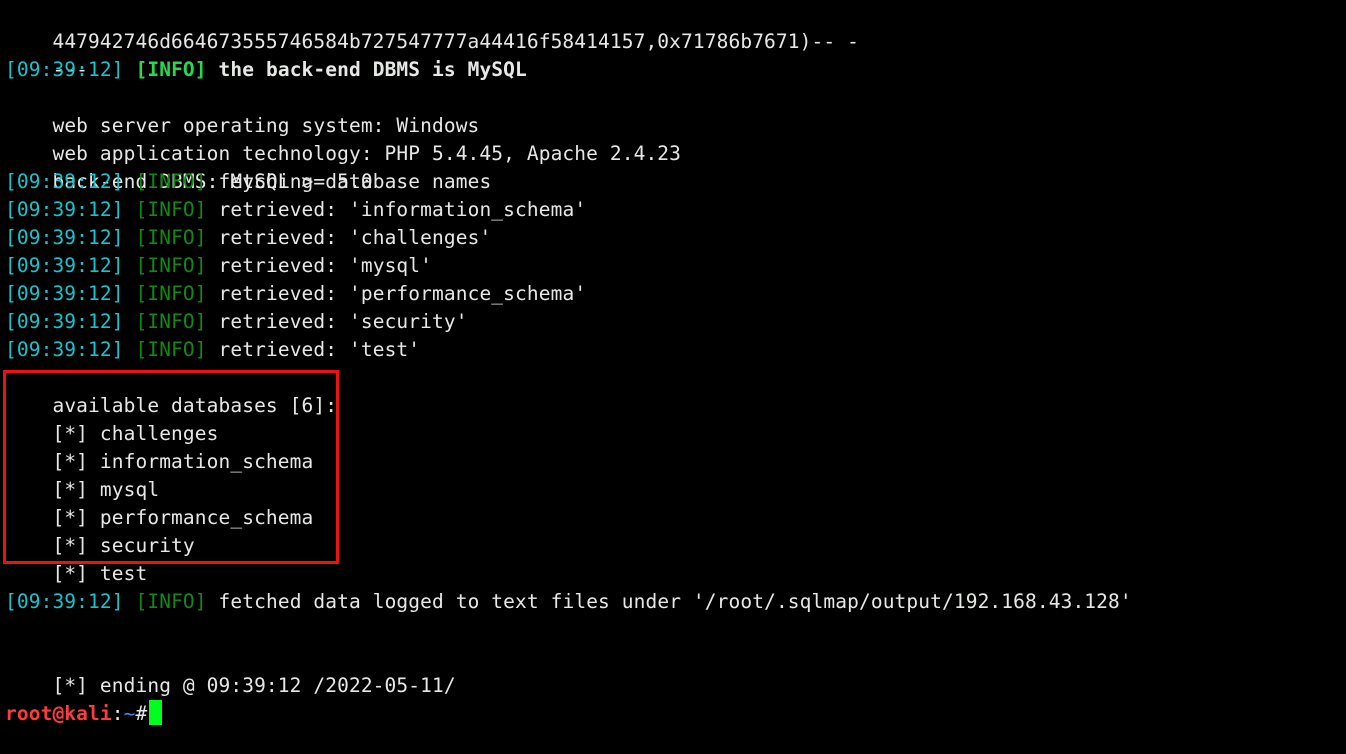  Describe the element at coordinates (673, 446) in the screenshot. I see `database-list-item: [*] information_schema` at that location.